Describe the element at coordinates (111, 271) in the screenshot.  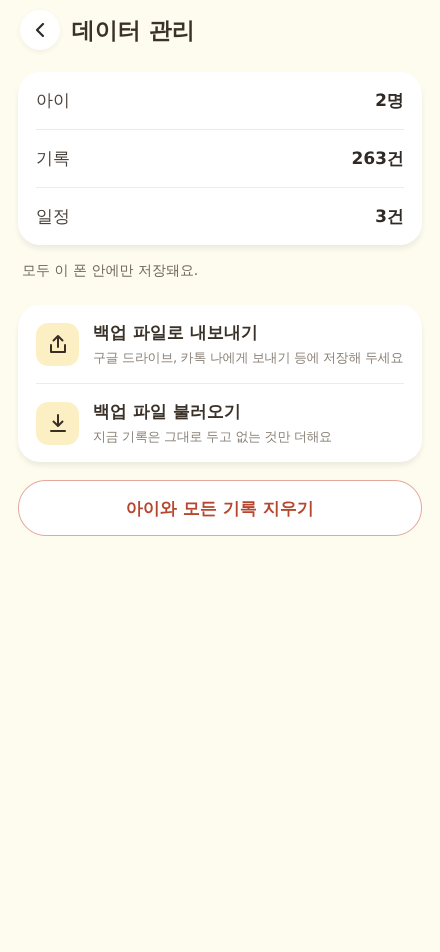
I see `storage-note: 모두 이 폰 안에만 저장돼요.` at that location.